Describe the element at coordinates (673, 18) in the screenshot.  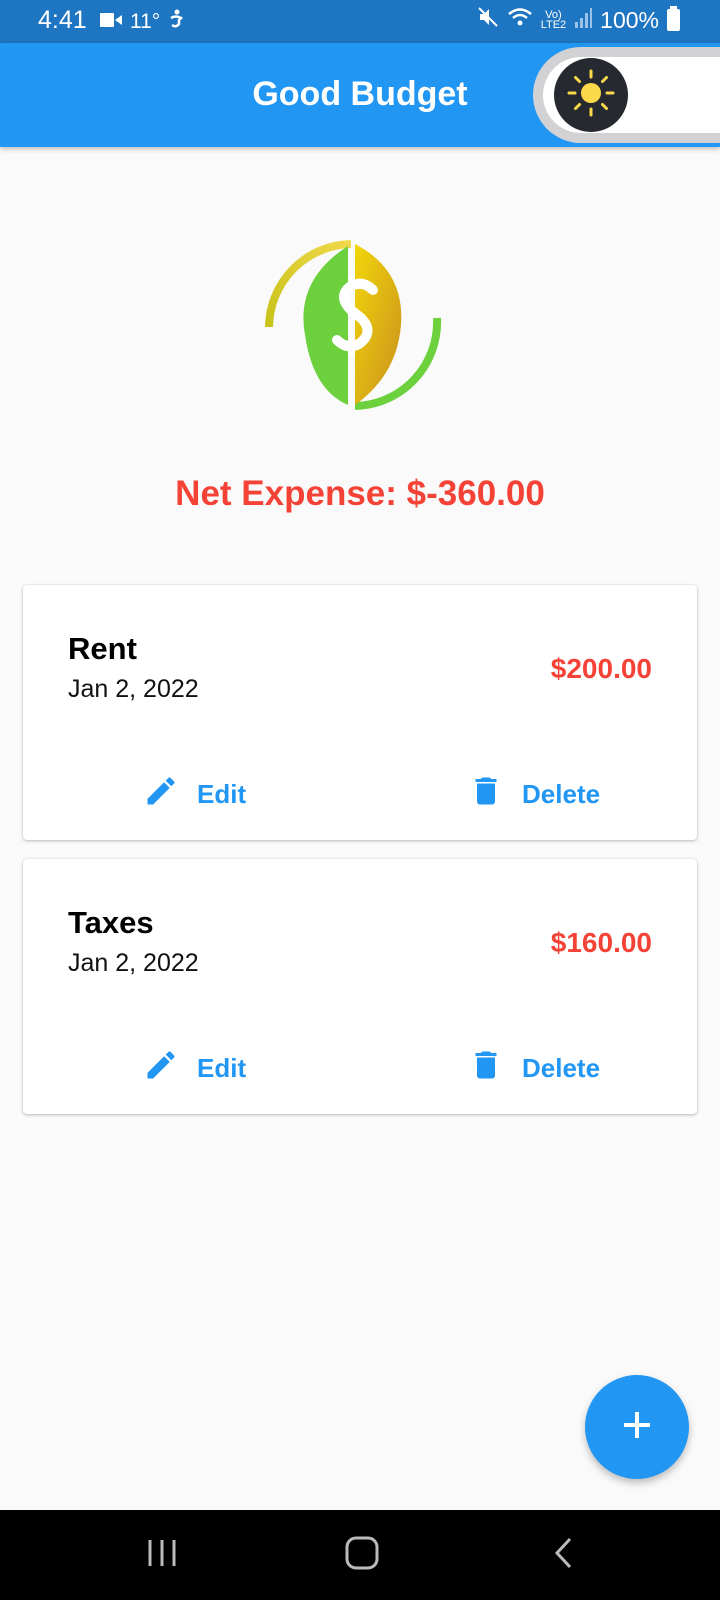
I see `battery-icon` at that location.